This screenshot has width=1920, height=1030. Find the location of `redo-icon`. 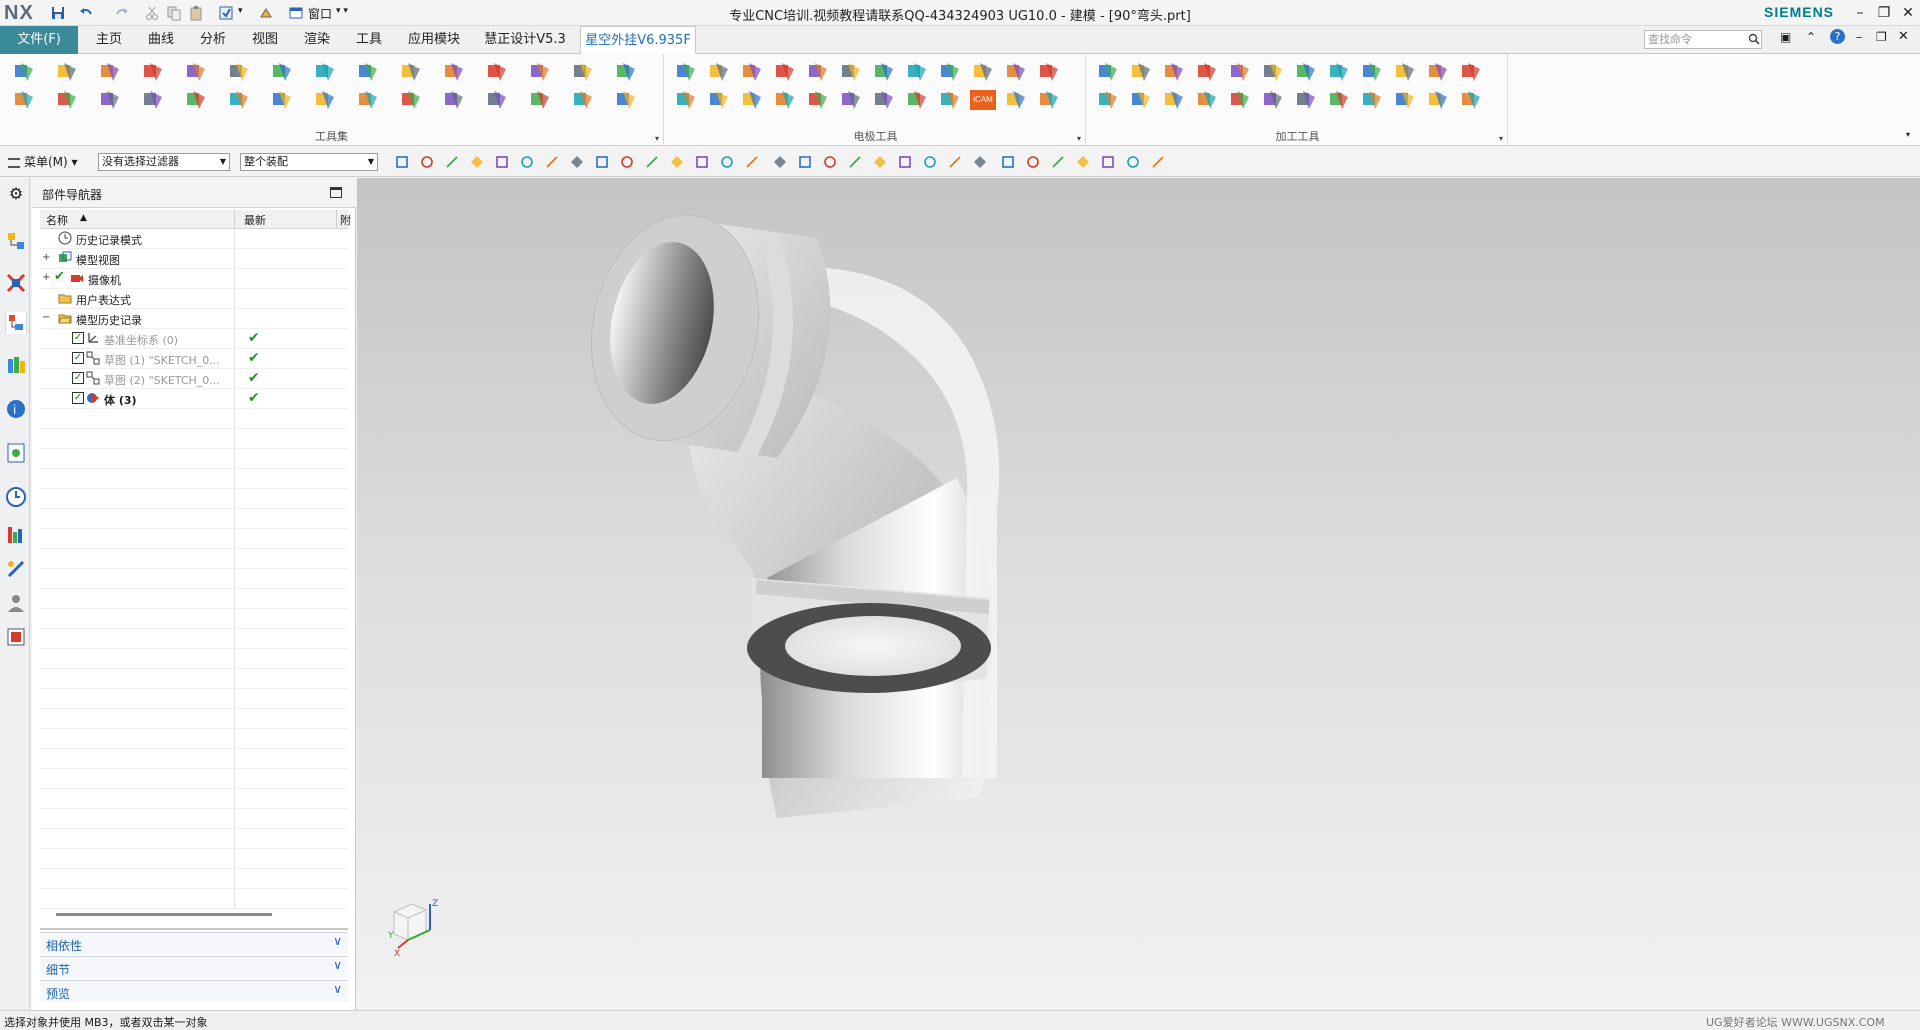

redo-icon is located at coordinates (122, 13).